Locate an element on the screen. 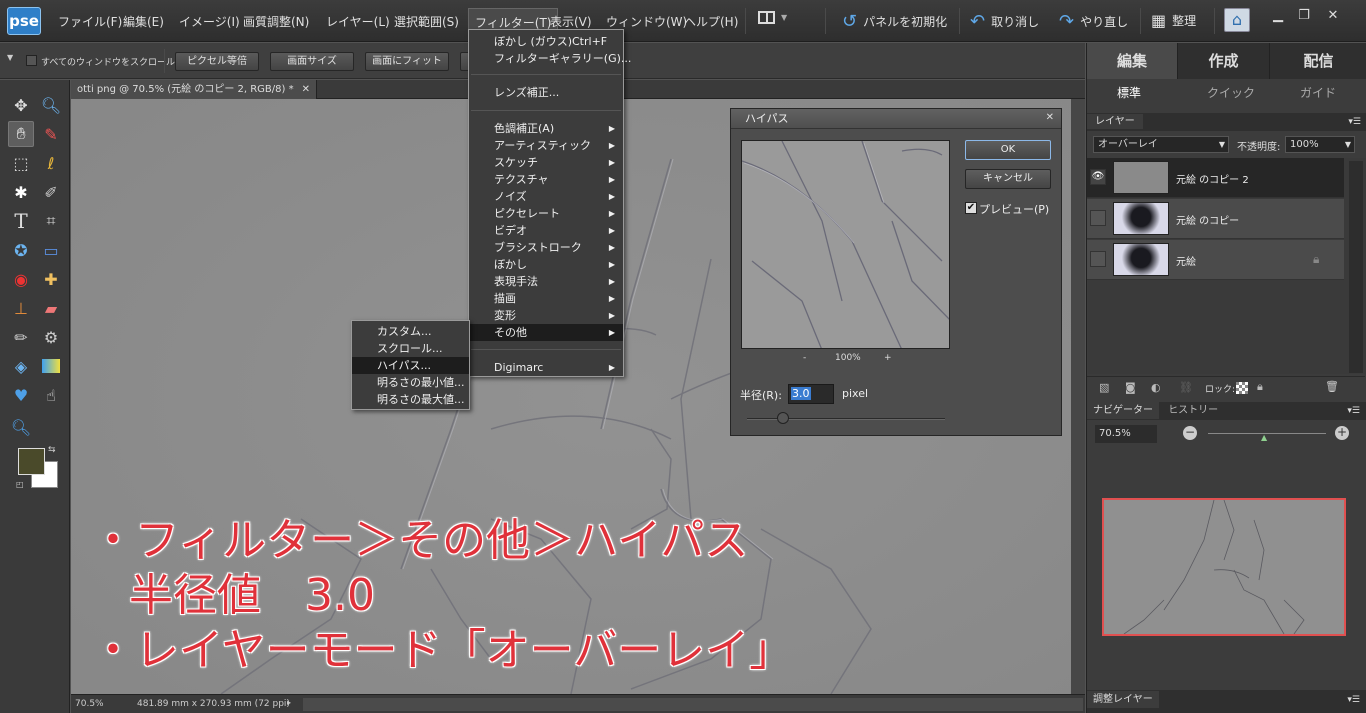 This screenshot has width=1366, height=713. actual-pixels-button: ピクセル等倍 is located at coordinates (217, 61).